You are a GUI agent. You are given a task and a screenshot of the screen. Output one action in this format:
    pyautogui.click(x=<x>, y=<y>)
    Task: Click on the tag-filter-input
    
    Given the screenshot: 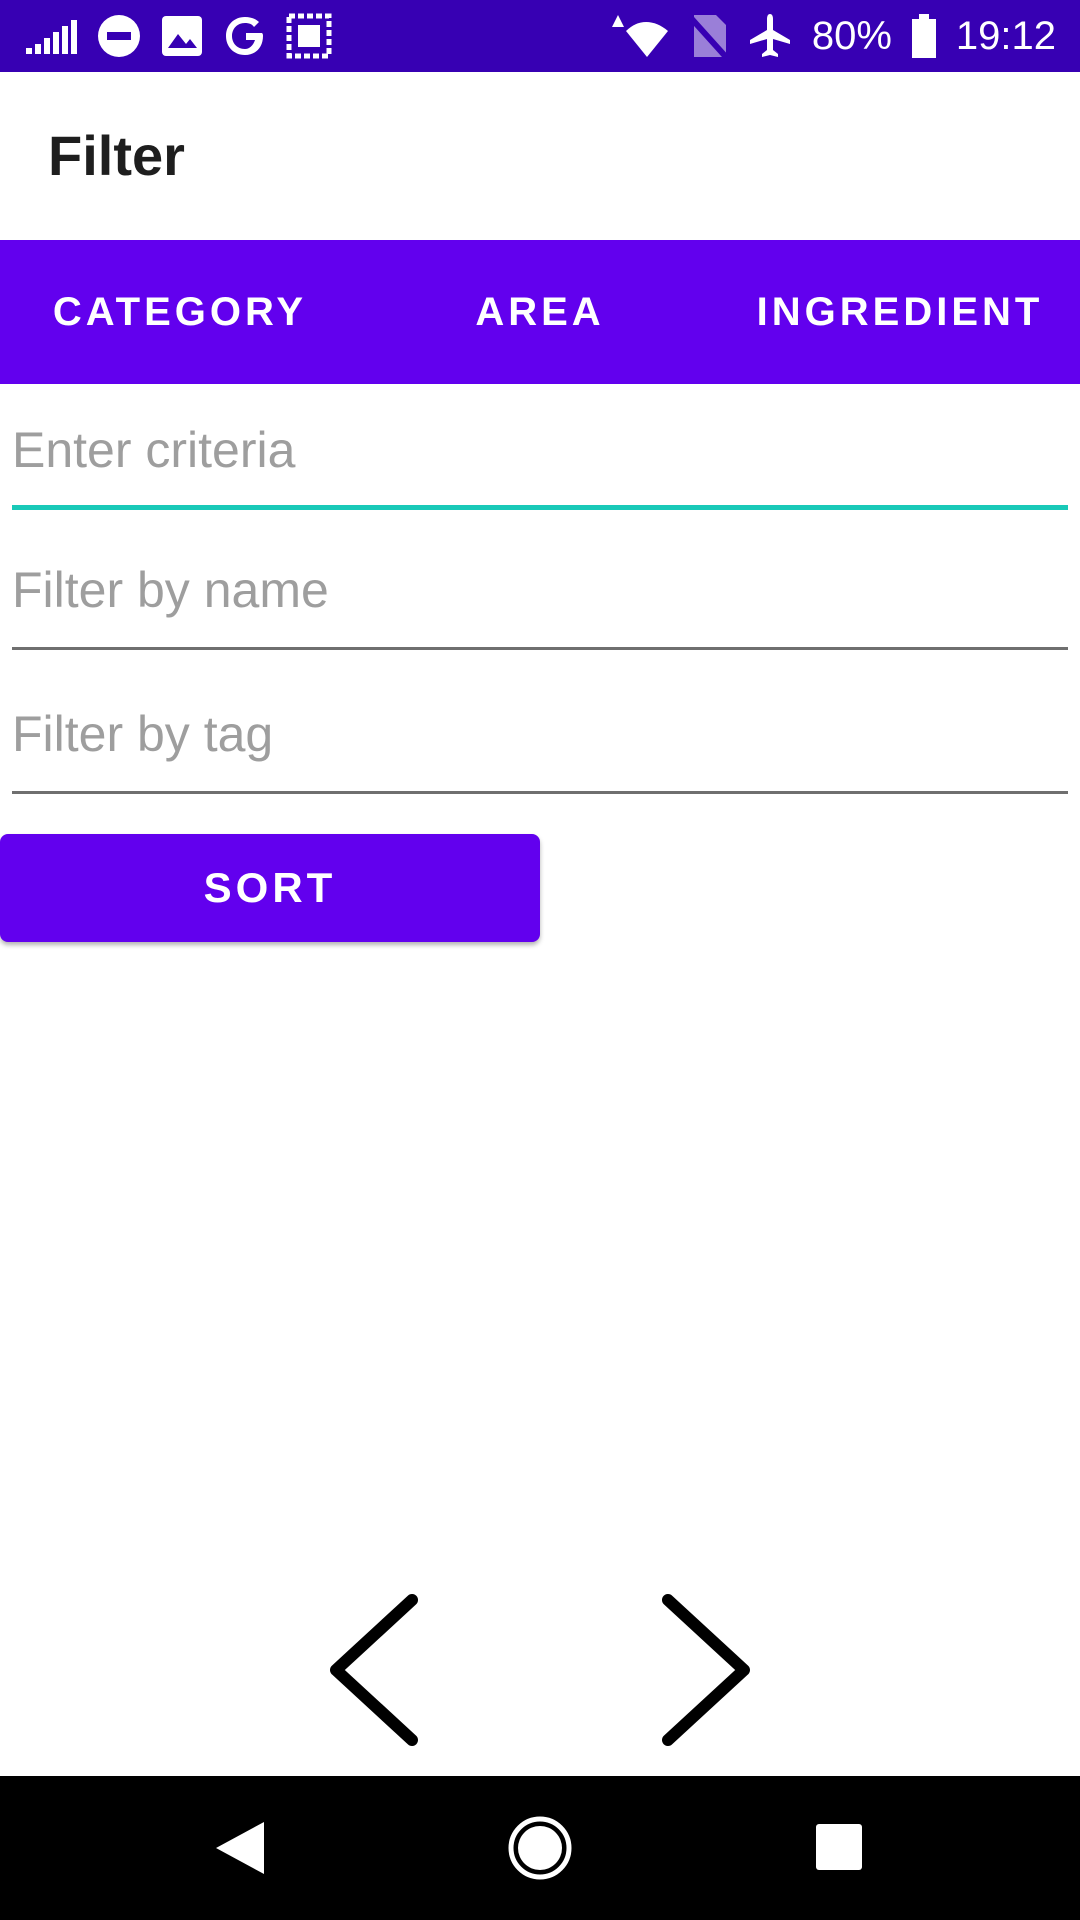 What is the action you would take?
    pyautogui.click(x=540, y=734)
    